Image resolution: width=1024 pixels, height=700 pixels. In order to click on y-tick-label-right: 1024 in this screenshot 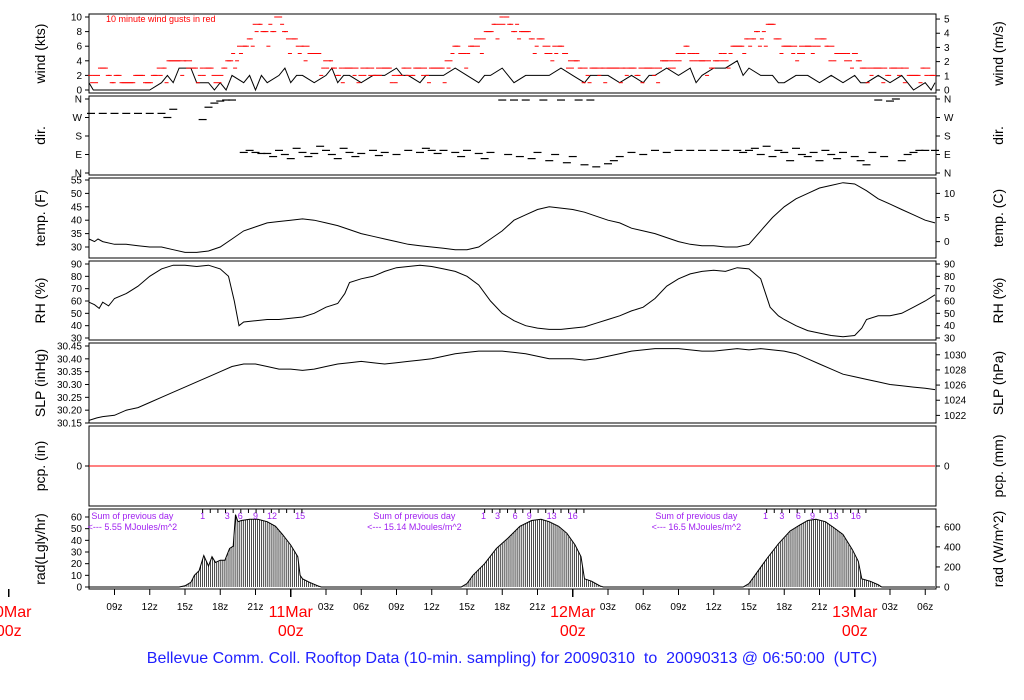, I will do `click(955, 401)`.